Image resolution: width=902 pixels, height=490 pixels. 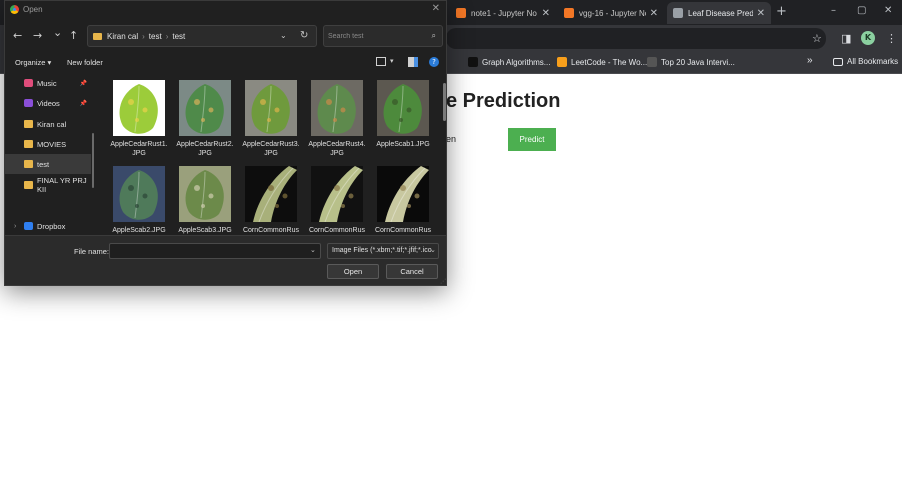 What do you see at coordinates (202, 36) in the screenshot?
I see `path-bar: Kiran cal › test › test ⌄ ↻` at bounding box center [202, 36].